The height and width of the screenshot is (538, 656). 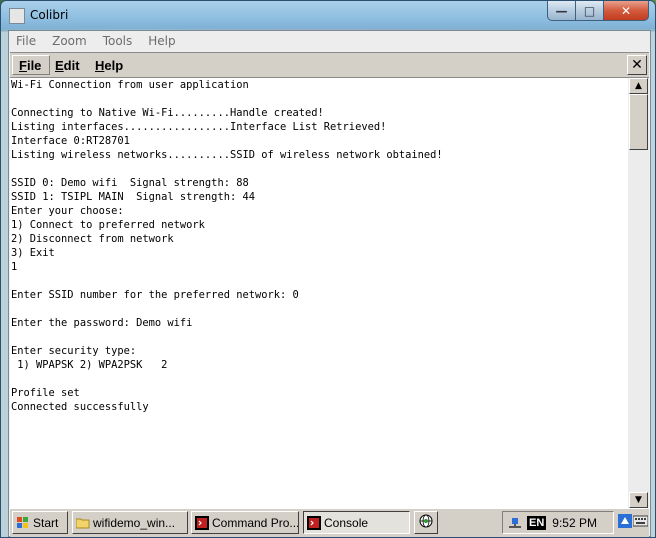 I want to click on taskbar-console: Console, so click(x=356, y=522).